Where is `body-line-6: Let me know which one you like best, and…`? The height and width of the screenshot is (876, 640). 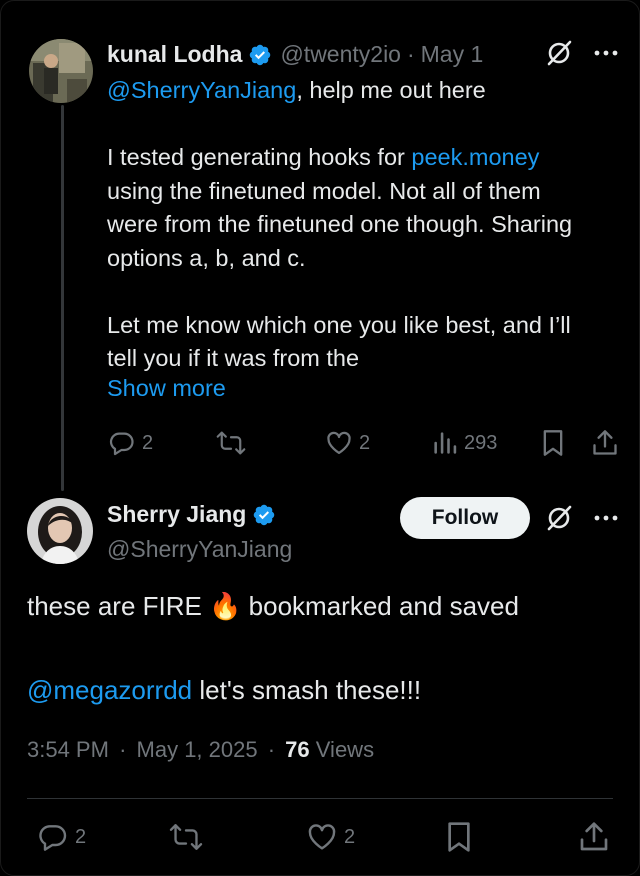
body-line-6: Let me know which one you like best, and… is located at coordinates (339, 324).